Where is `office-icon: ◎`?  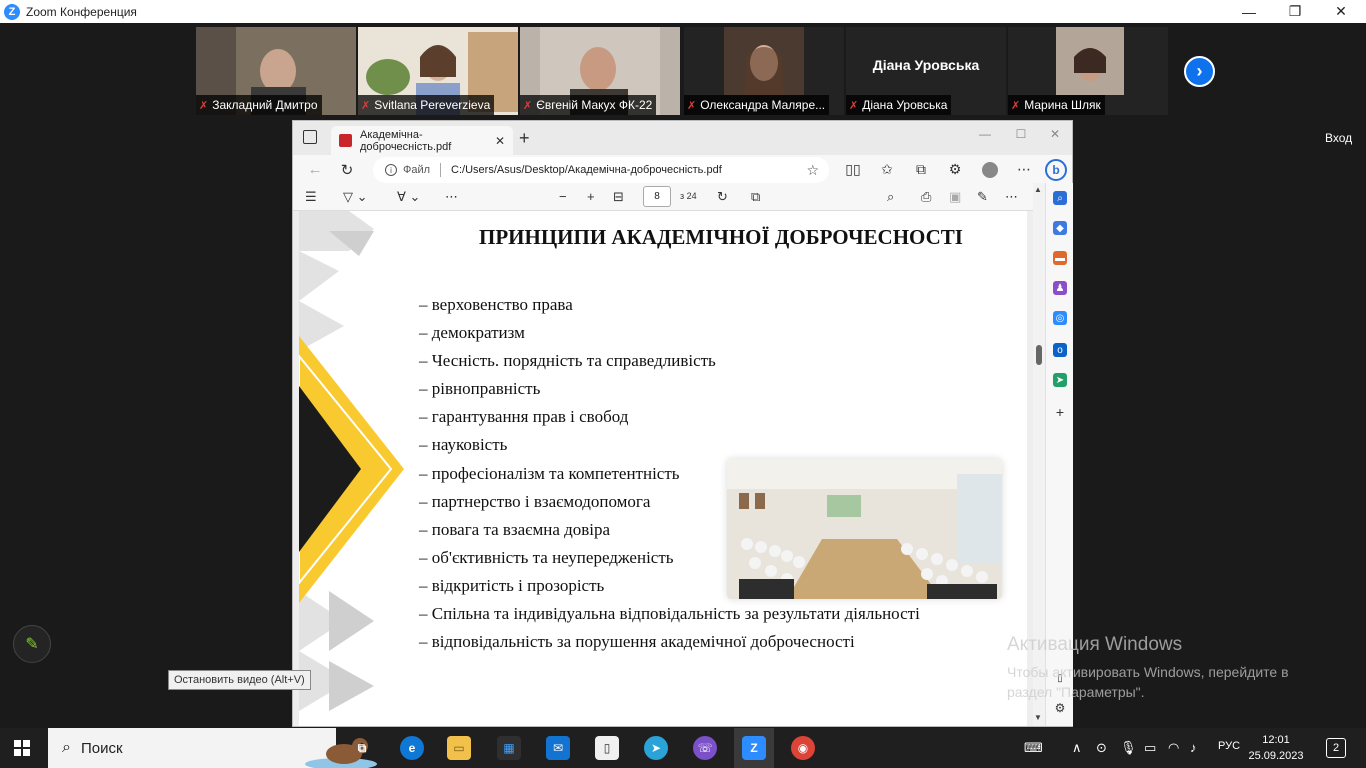
office-icon: ◎ is located at coordinates (1060, 318).